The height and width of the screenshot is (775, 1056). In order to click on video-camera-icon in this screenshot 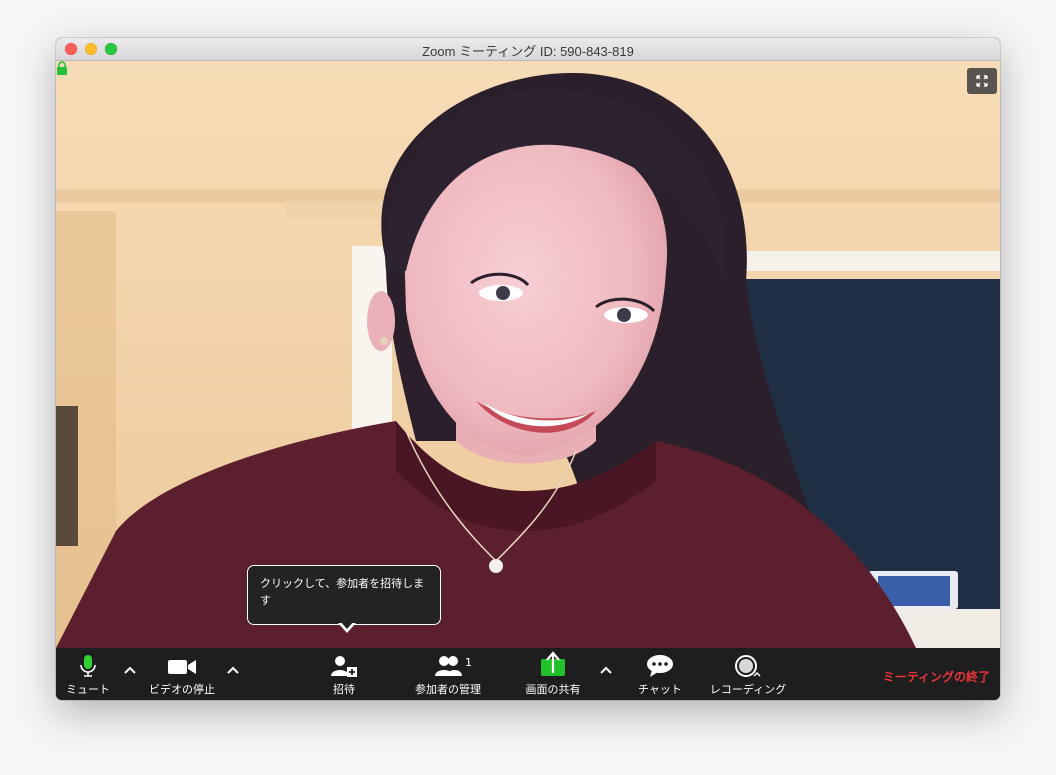, I will do `click(182, 667)`.